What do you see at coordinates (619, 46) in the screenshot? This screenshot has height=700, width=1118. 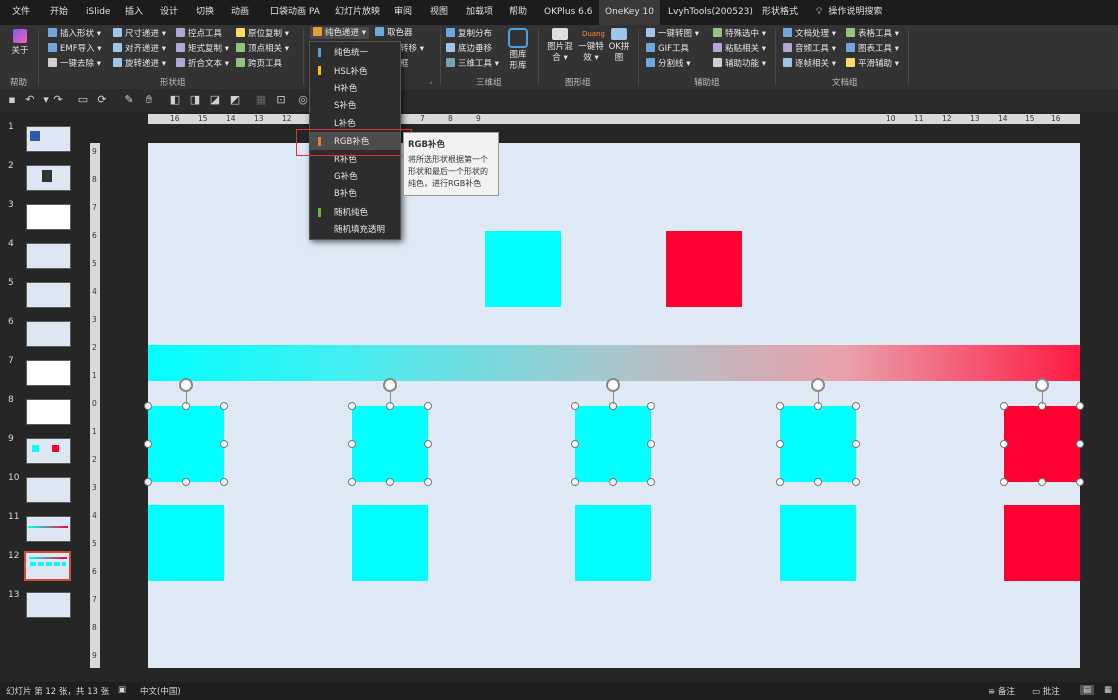 I see `ok-puzzle-button: OK拼图` at bounding box center [619, 46].